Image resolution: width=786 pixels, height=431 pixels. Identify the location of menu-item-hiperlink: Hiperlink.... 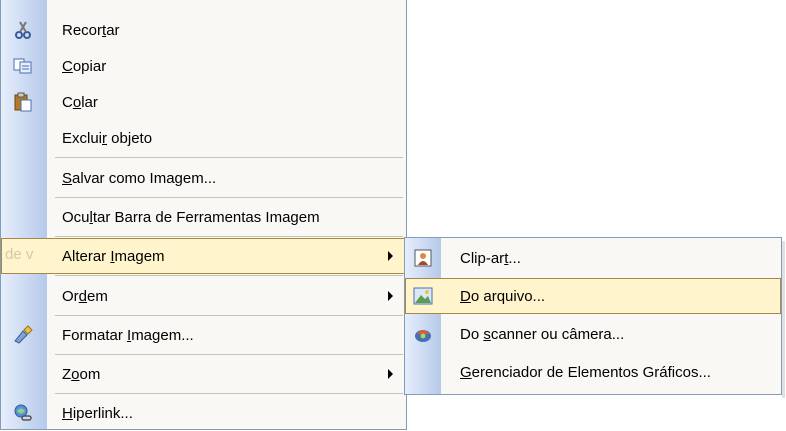
(203, 413).